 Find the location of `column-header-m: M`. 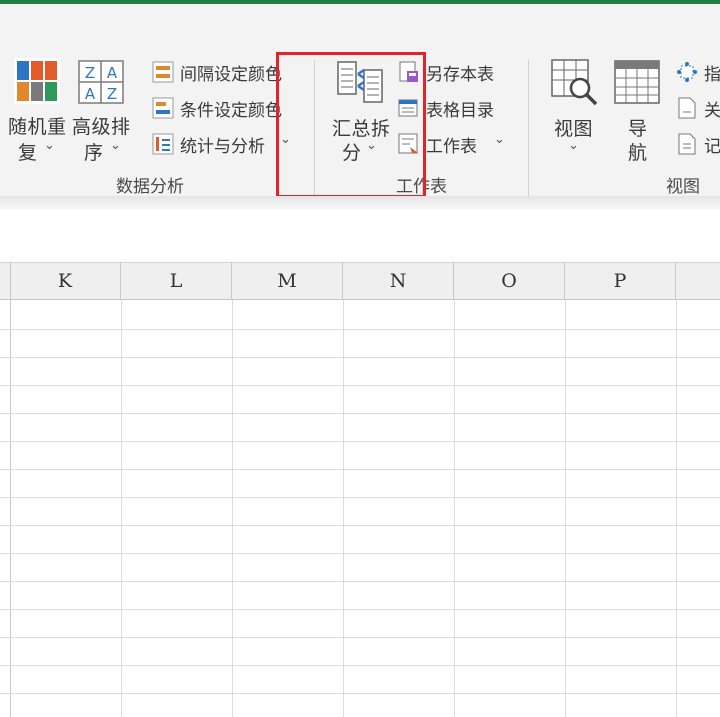

column-header-m: M is located at coordinates (287, 281).